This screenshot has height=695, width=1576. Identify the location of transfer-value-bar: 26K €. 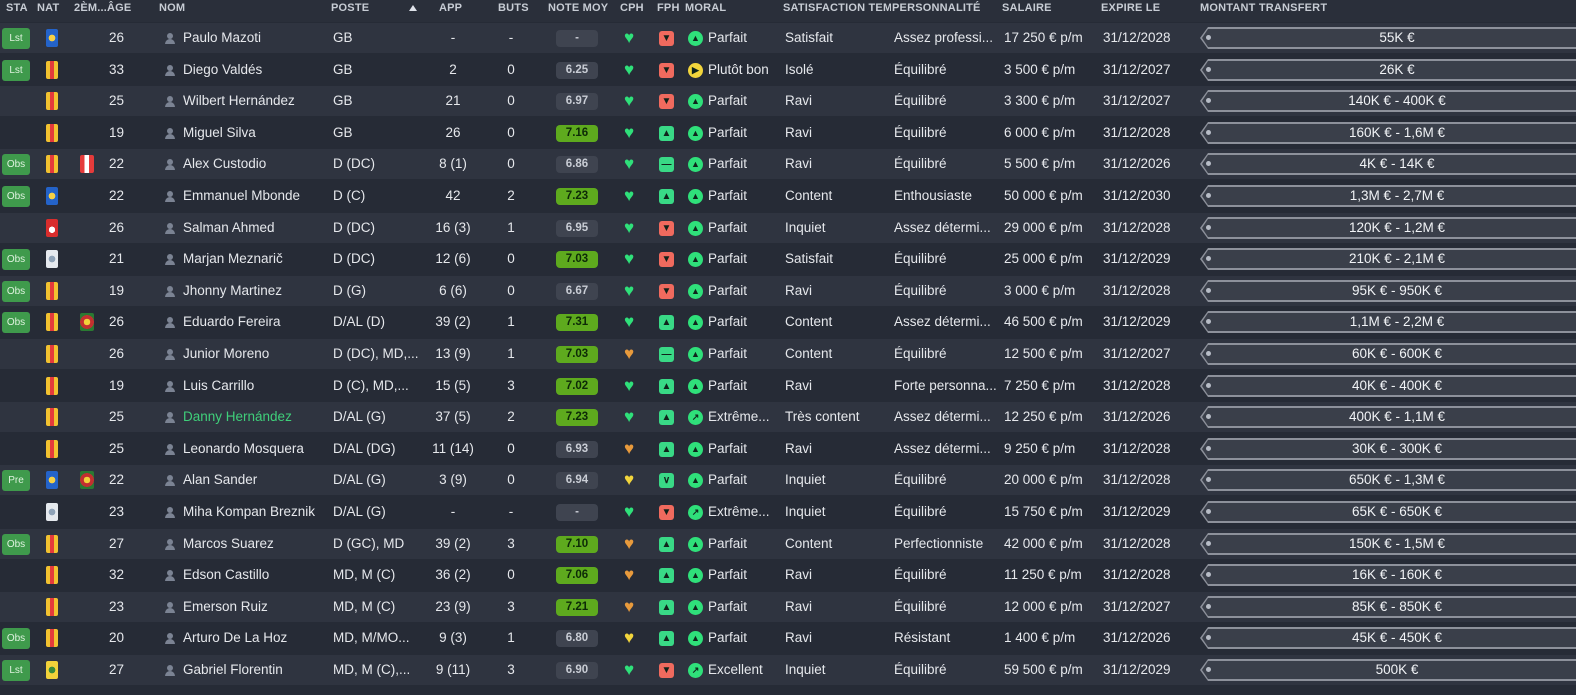
(1388, 70).